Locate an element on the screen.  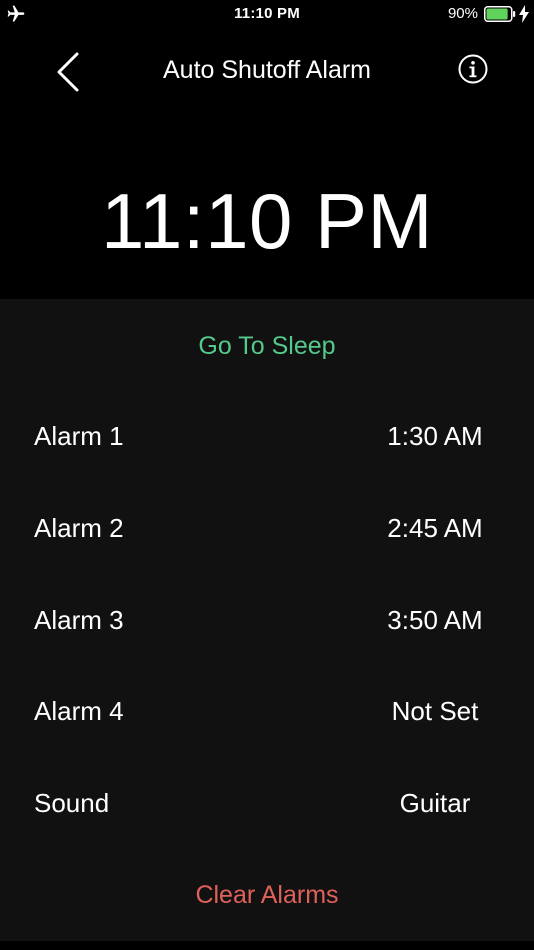
alarm-2-row: Alarm 2 2:45 AM is located at coordinates (267, 529).